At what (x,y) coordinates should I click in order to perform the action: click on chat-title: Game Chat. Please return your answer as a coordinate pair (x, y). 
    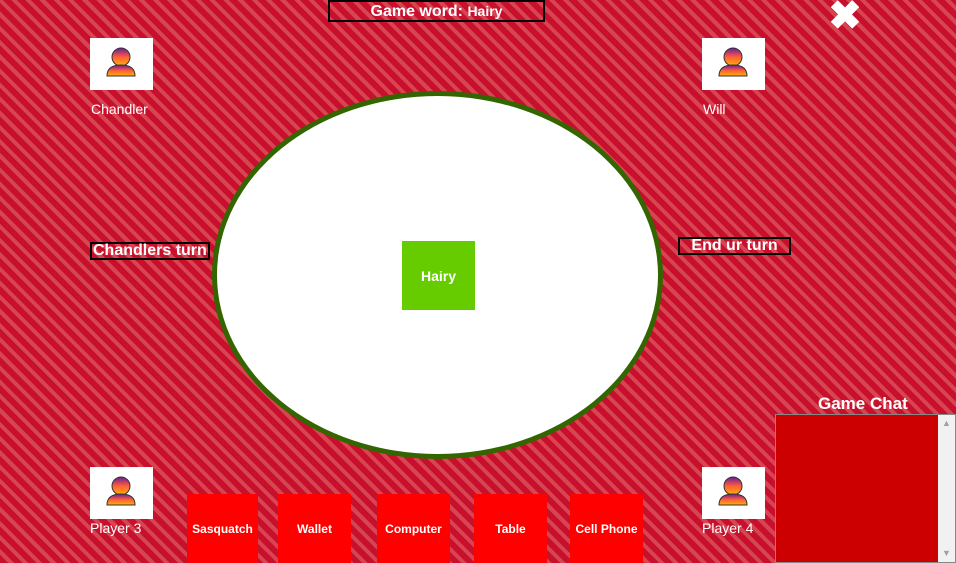
    Looking at the image, I should click on (863, 403).